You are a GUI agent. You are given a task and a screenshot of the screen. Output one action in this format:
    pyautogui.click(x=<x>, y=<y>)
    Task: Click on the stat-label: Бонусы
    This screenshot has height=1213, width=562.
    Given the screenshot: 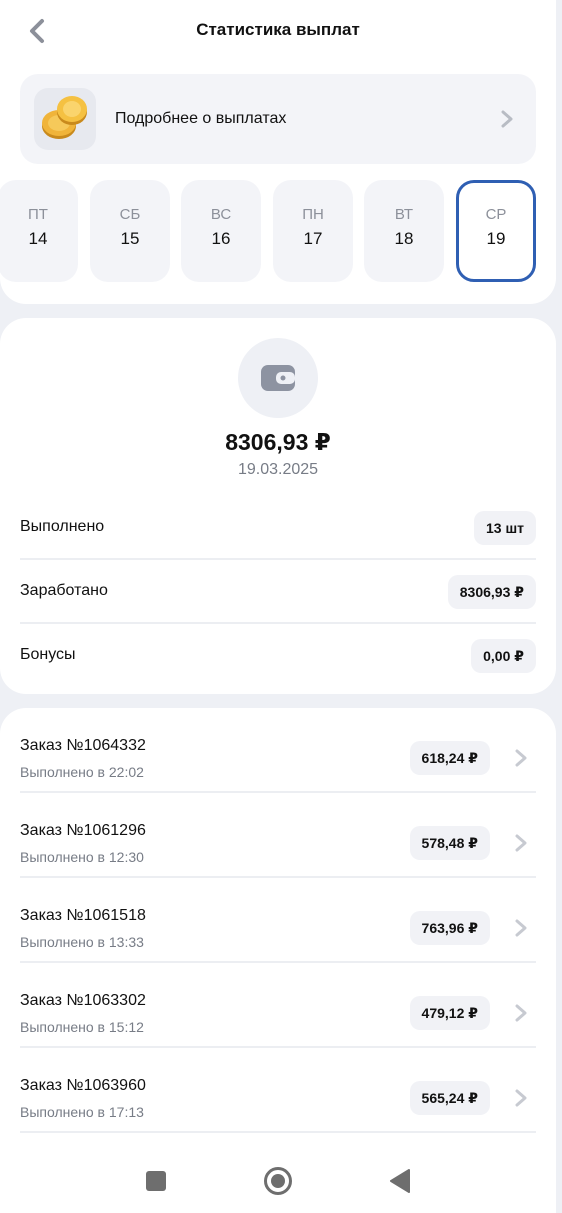 What is the action you would take?
    pyautogui.click(x=48, y=654)
    